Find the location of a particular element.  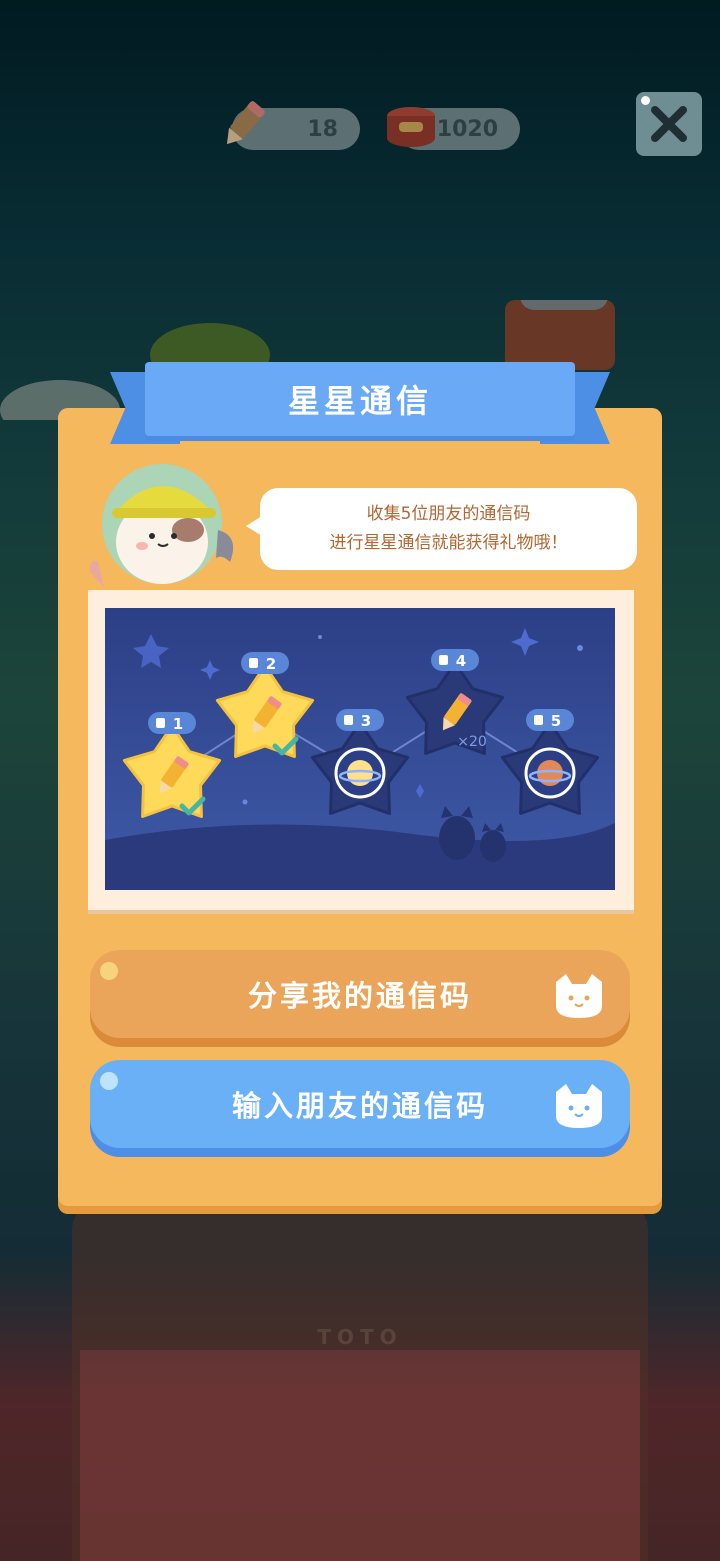

star-number: 2 is located at coordinates (271, 664).